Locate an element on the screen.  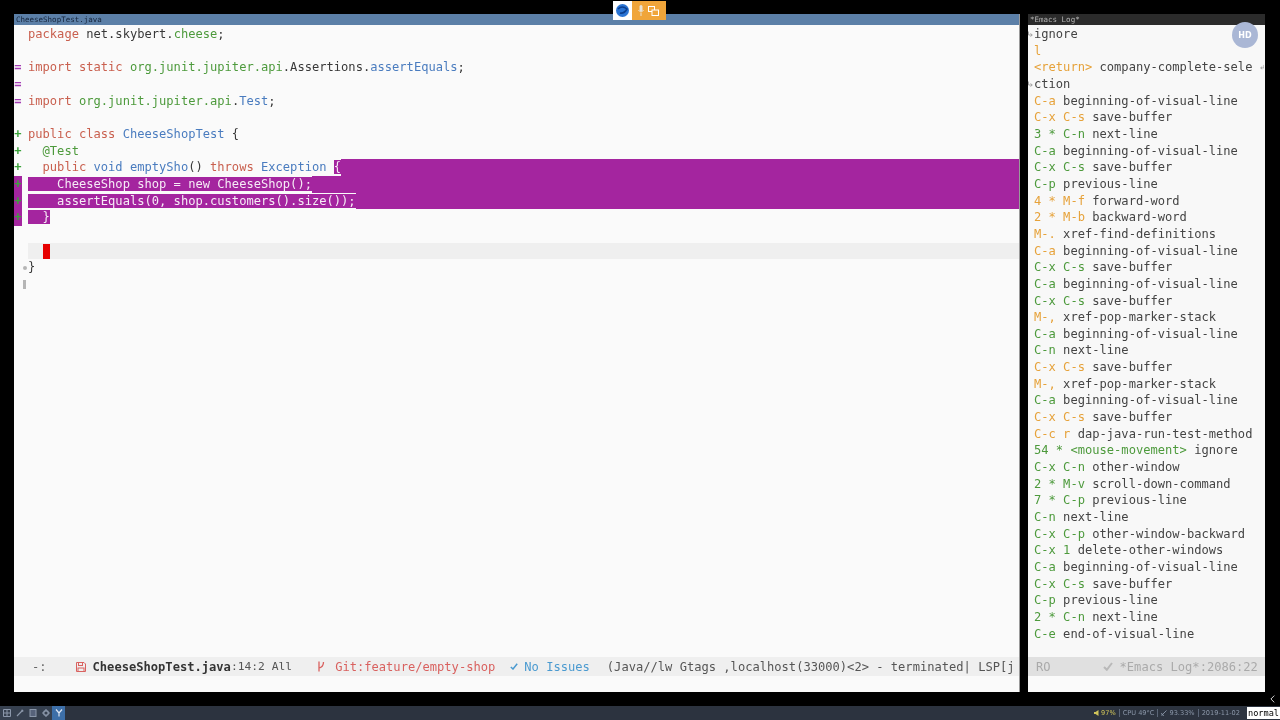
avatar: HD is located at coordinates (1245, 35).